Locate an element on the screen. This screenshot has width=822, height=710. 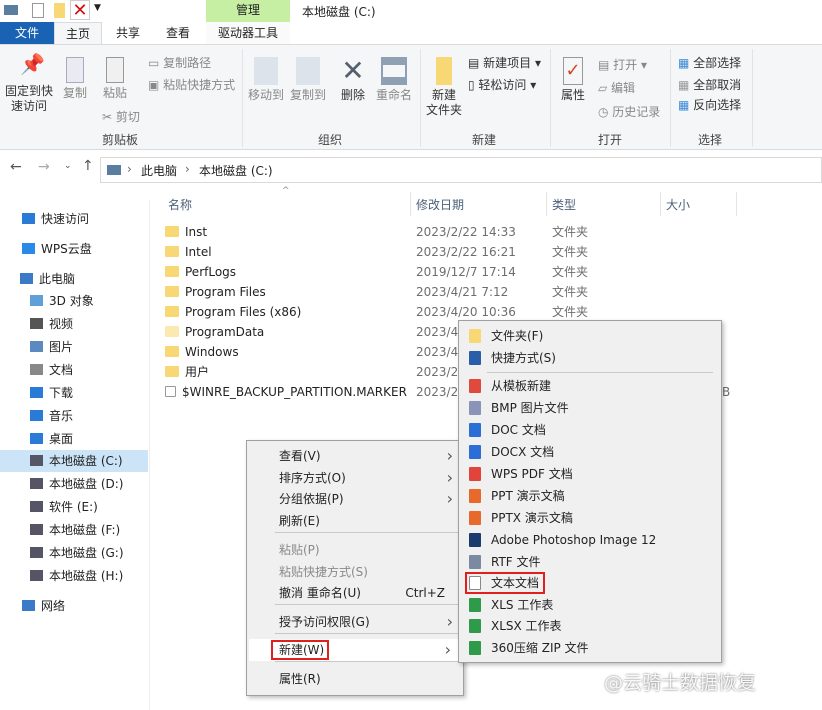
new-item-button: ▤ 新建项目 ▾ is located at coordinates (504, 62).